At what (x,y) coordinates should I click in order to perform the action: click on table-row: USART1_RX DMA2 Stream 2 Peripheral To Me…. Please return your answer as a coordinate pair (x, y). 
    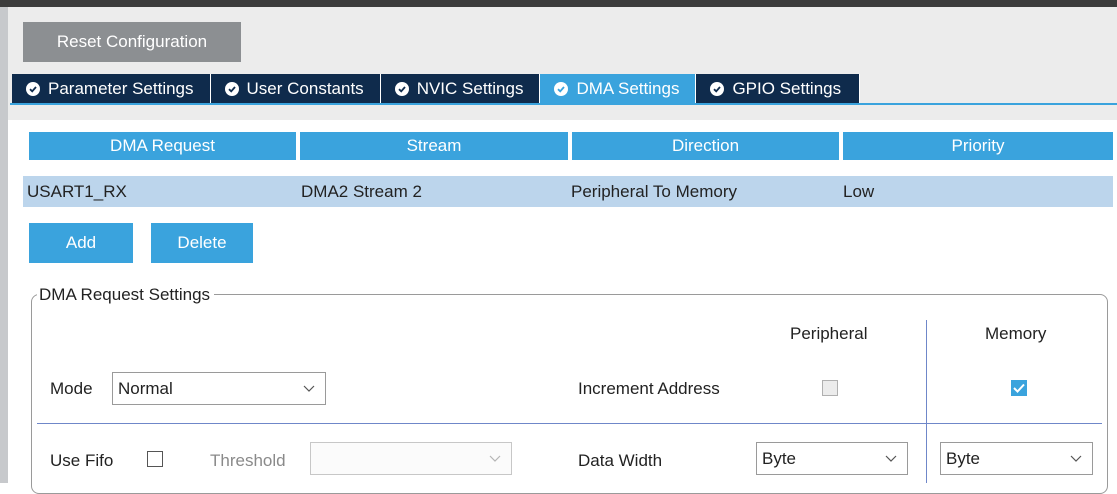
    Looking at the image, I should click on (568, 191).